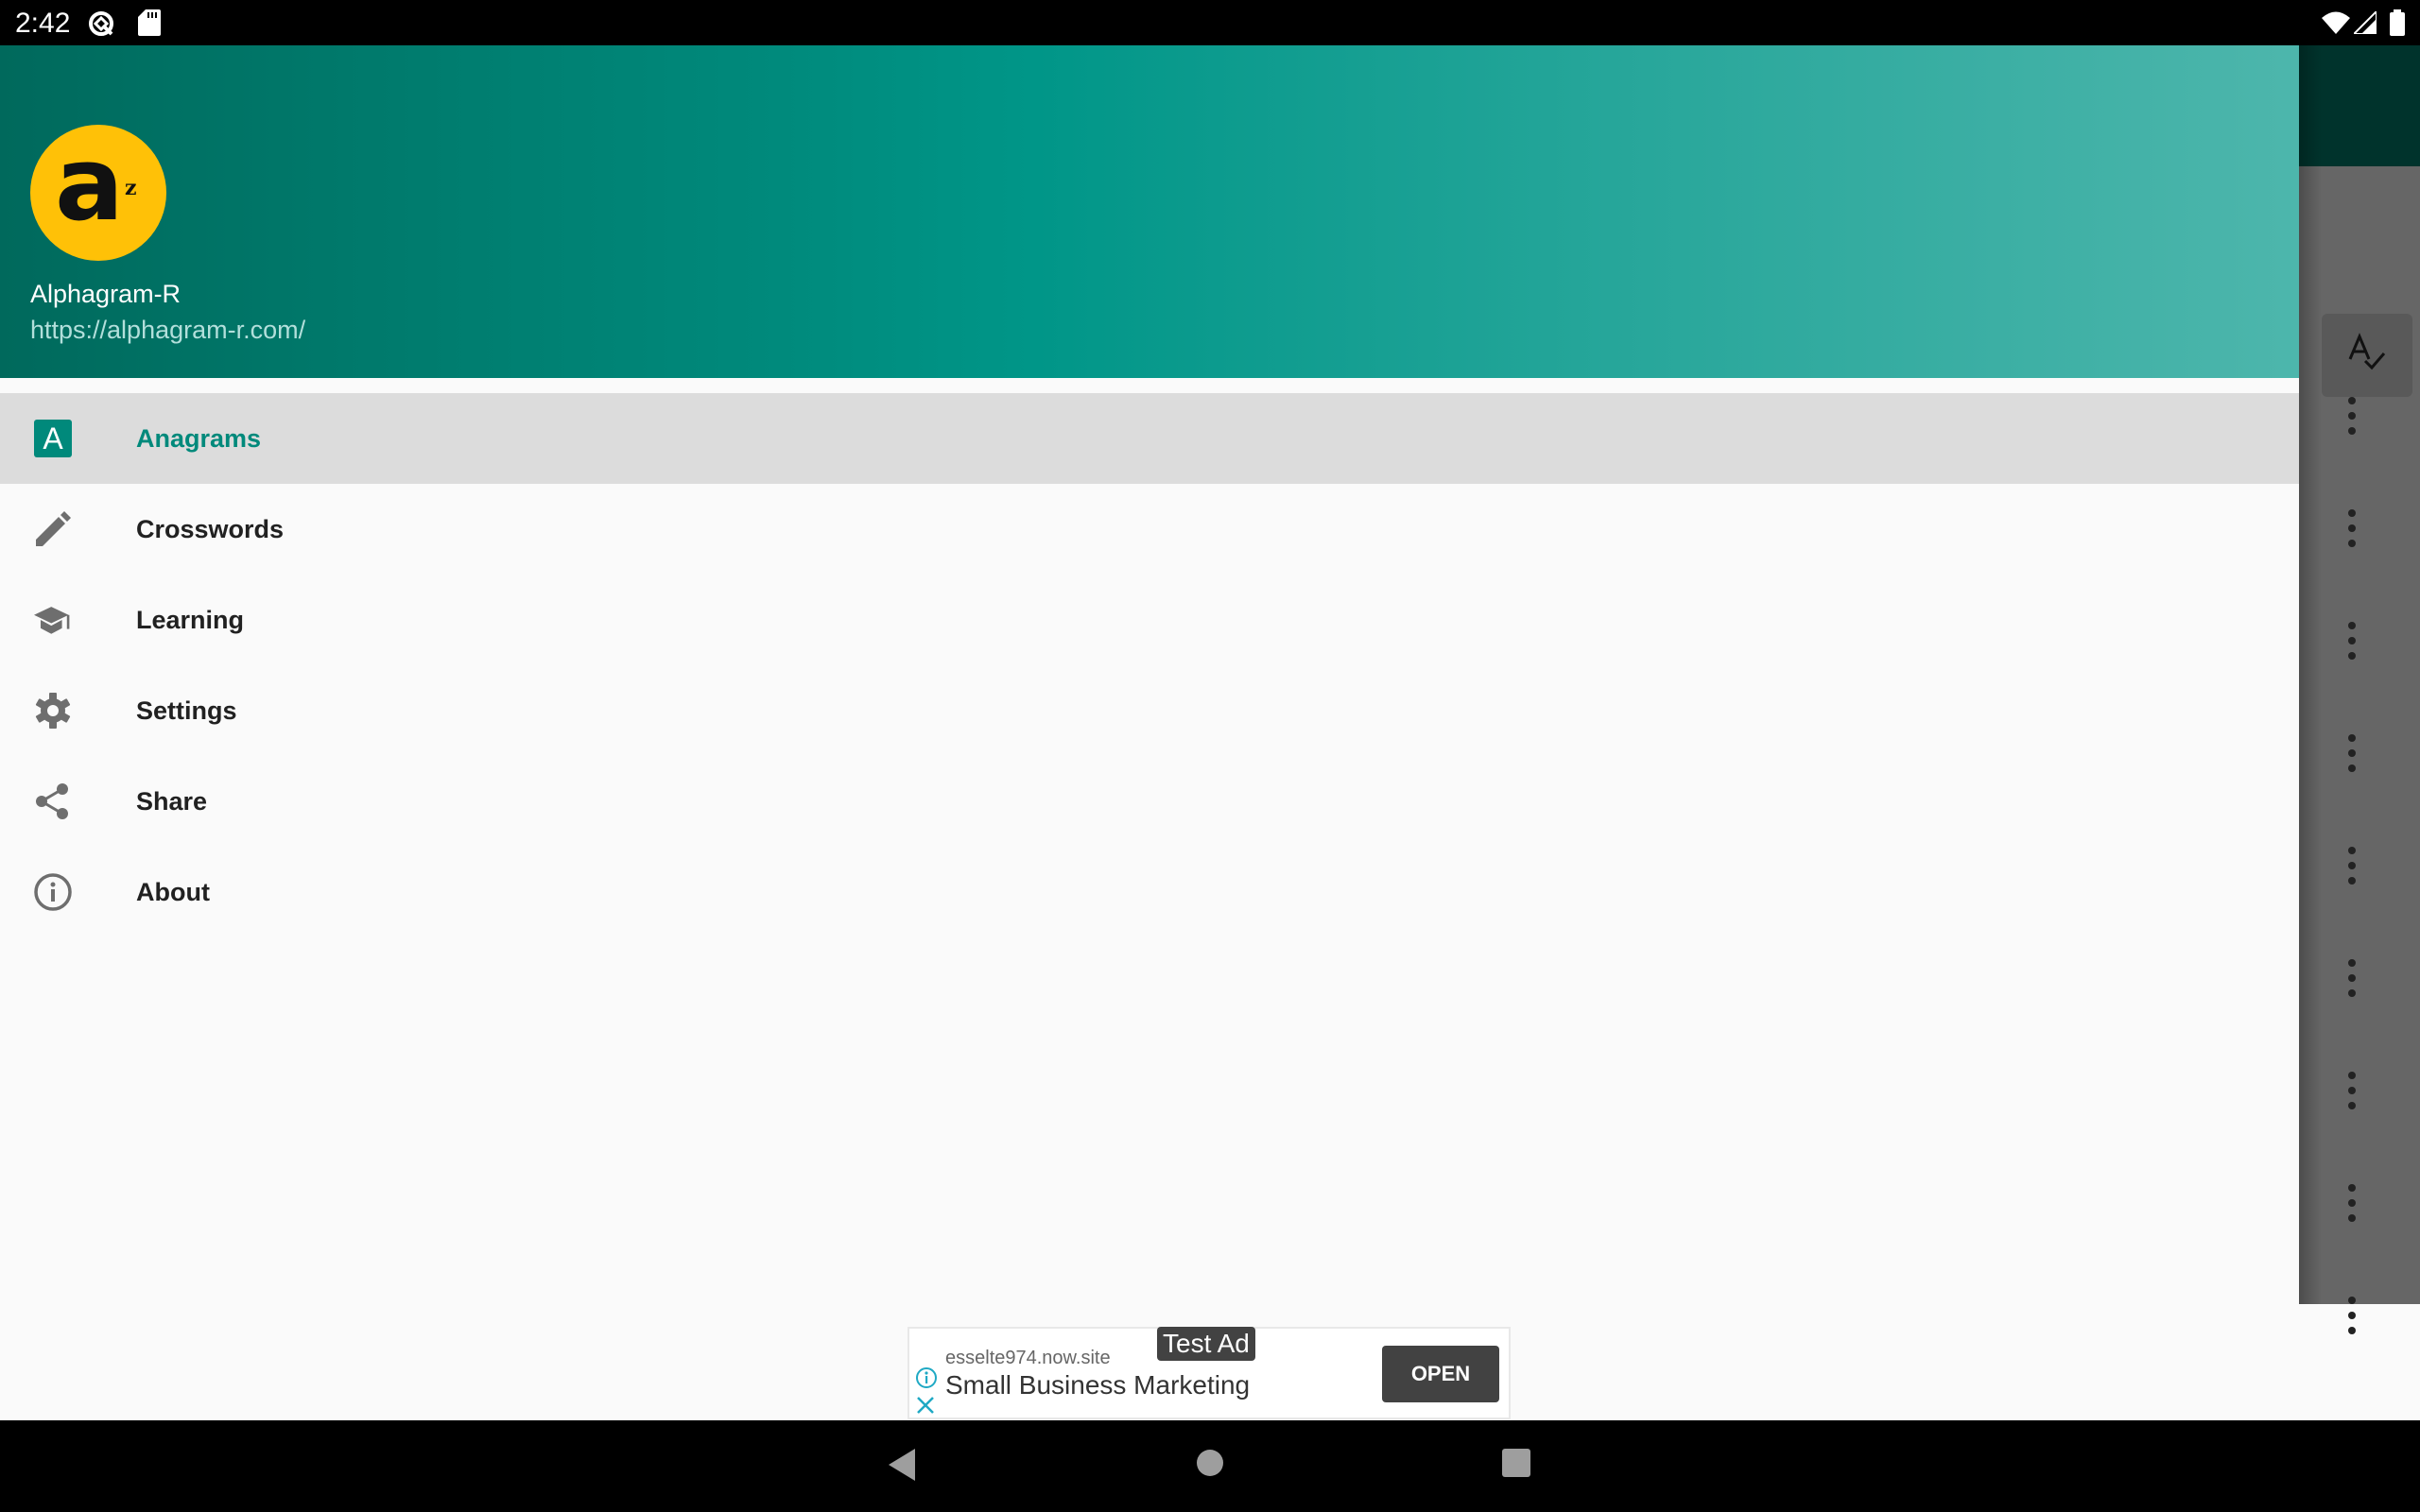 This screenshot has width=2420, height=1512. What do you see at coordinates (131, 188) in the screenshot?
I see `app-logo-superscript: z` at bounding box center [131, 188].